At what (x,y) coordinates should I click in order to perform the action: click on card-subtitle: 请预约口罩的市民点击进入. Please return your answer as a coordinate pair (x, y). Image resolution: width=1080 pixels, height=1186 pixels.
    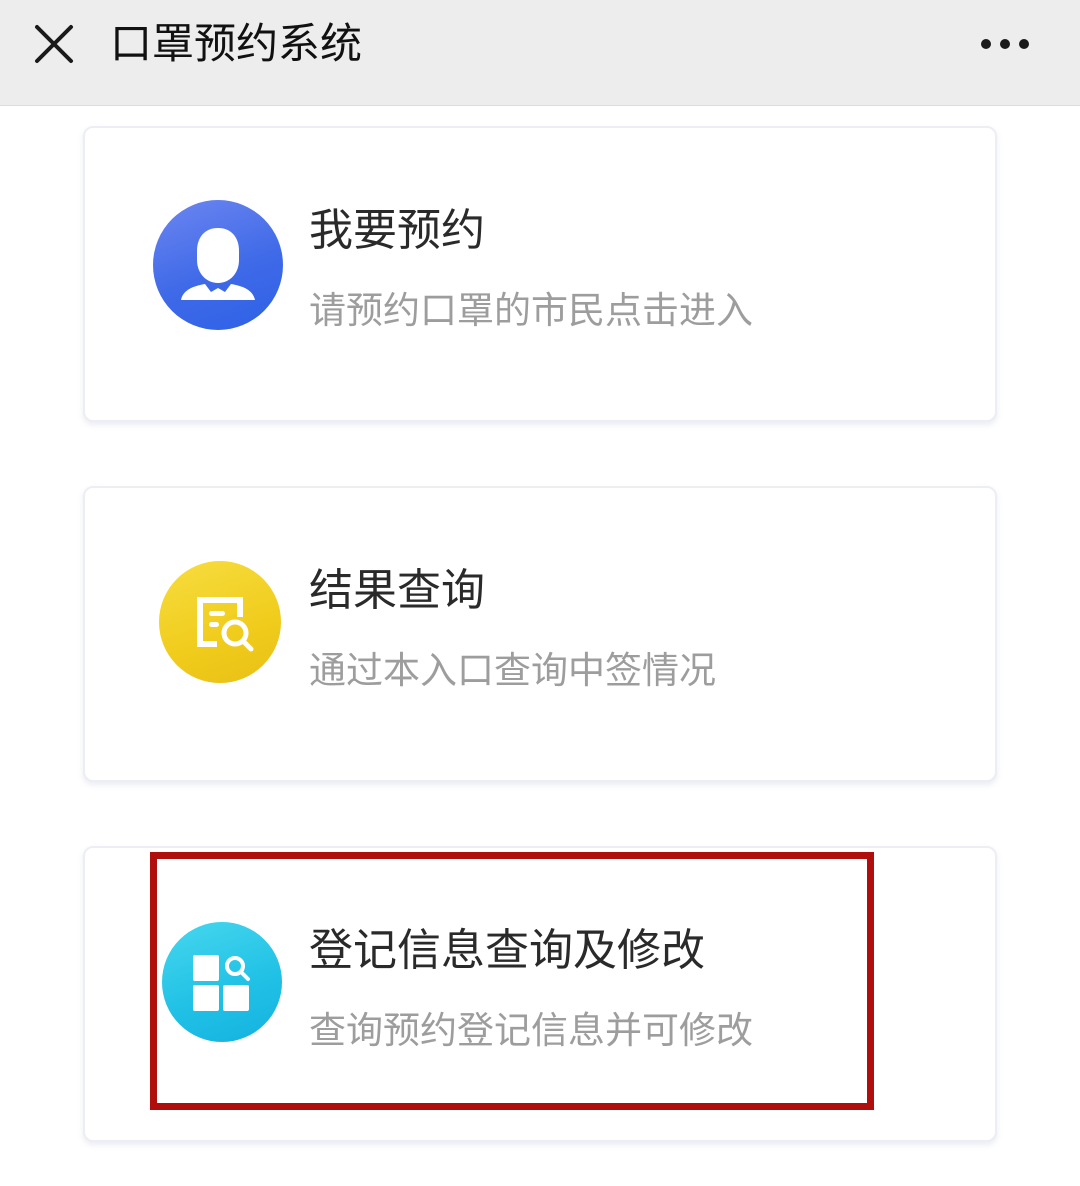
    Looking at the image, I should click on (531, 310).